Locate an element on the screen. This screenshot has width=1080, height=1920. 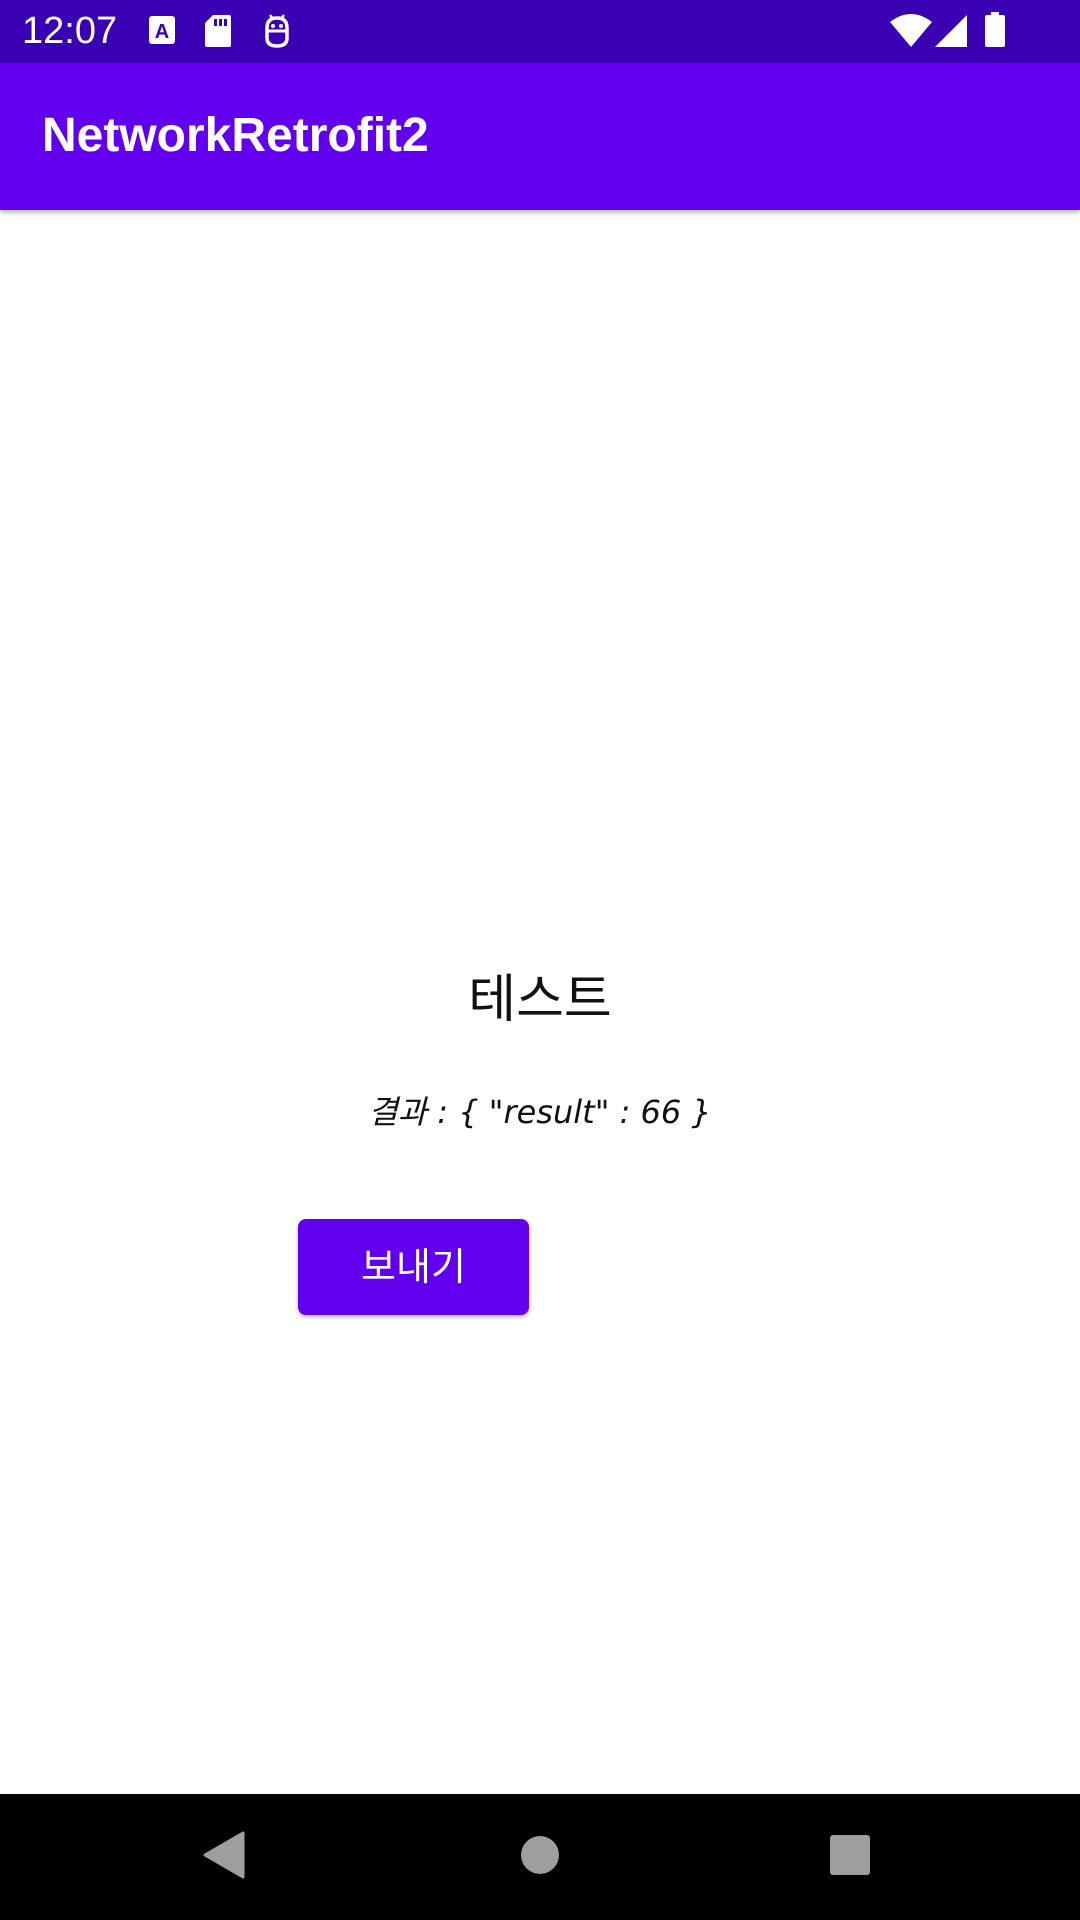
status-time: 12:07 is located at coordinates (70, 31).